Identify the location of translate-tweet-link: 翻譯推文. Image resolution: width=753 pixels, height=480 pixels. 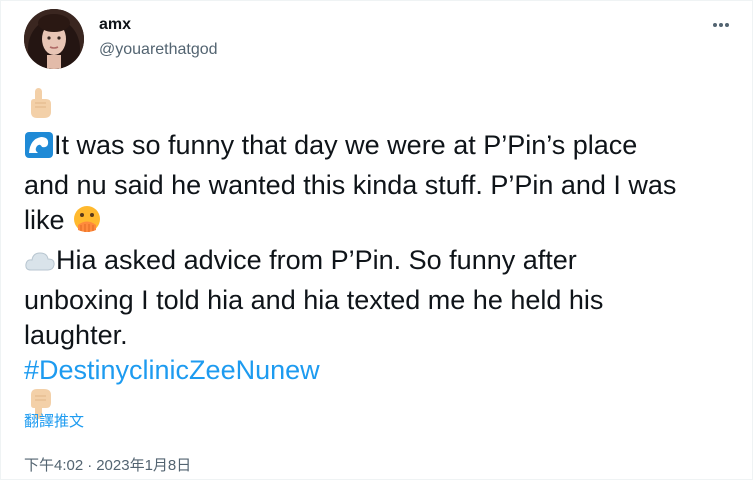
(54, 420).